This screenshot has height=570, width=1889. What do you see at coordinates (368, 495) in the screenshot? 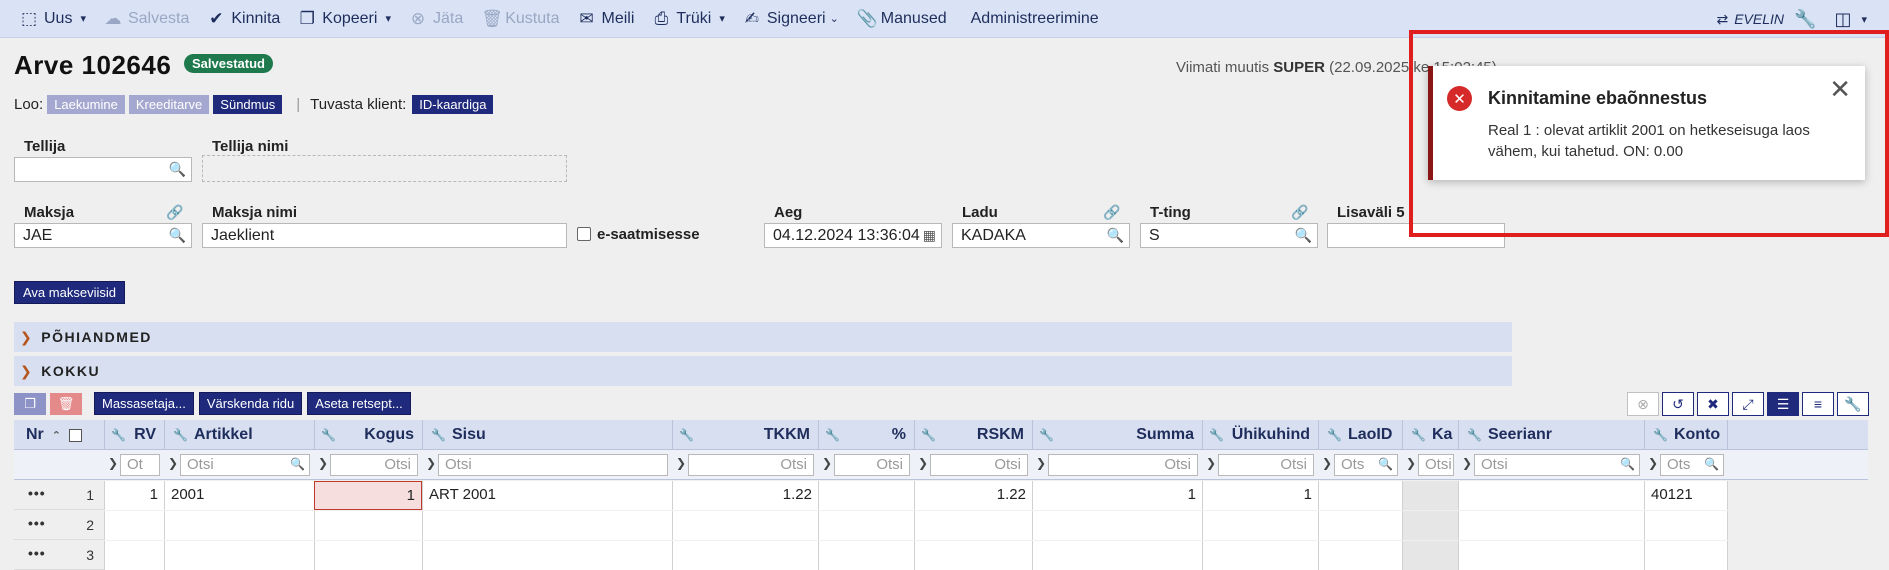
I see `cell-kogus: 1` at bounding box center [368, 495].